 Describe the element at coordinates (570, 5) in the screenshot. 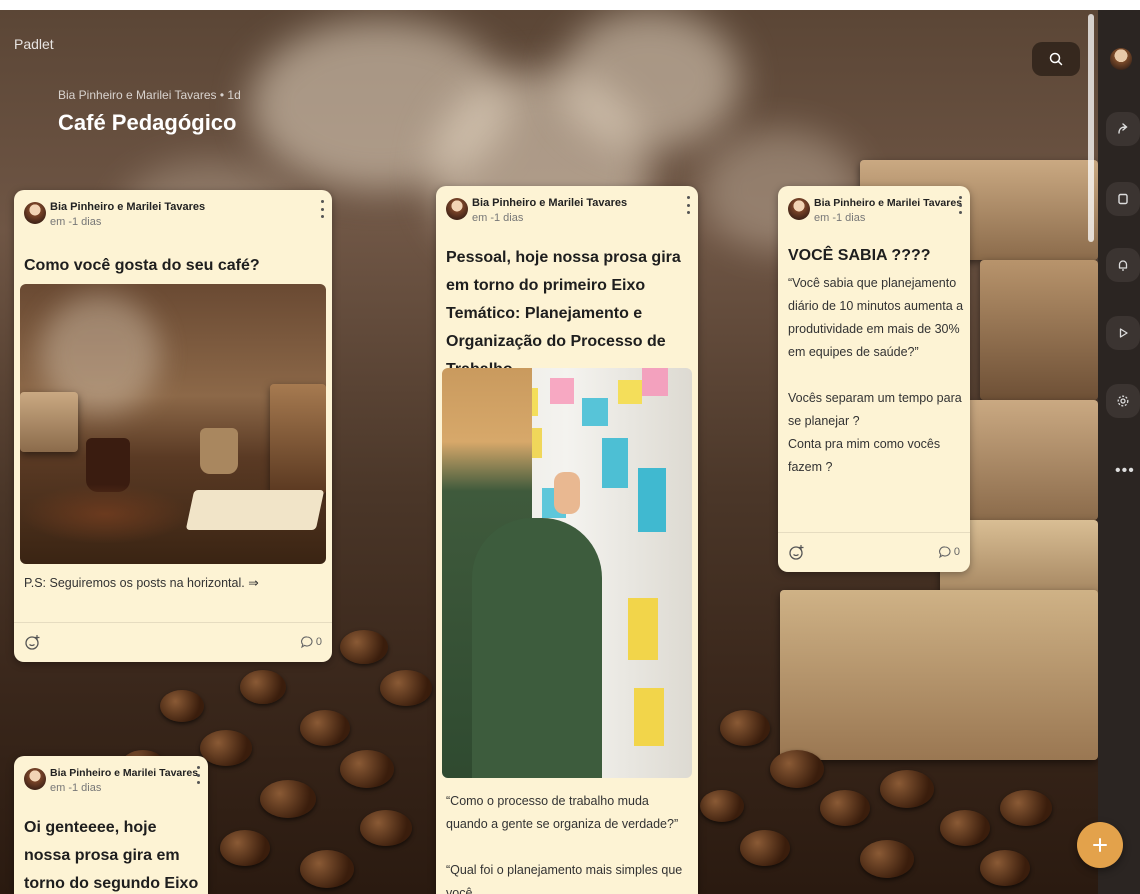

I see `window-top-strip` at that location.